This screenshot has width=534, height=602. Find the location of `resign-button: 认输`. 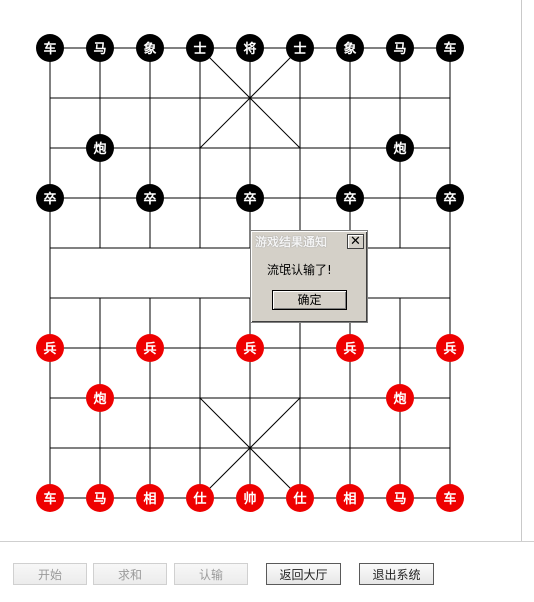

resign-button: 认输 is located at coordinates (211, 574).